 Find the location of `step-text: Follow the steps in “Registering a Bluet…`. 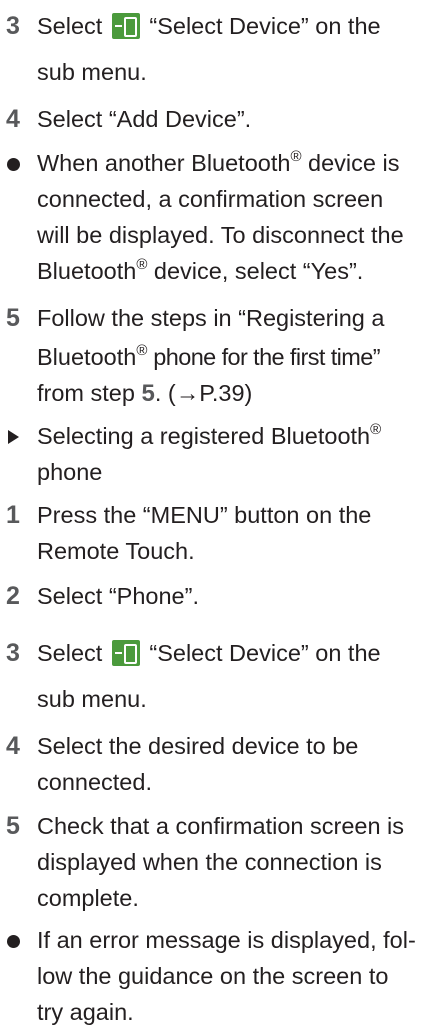

step-text: Follow the steps in “Registering a Bluet… is located at coordinates (211, 356).